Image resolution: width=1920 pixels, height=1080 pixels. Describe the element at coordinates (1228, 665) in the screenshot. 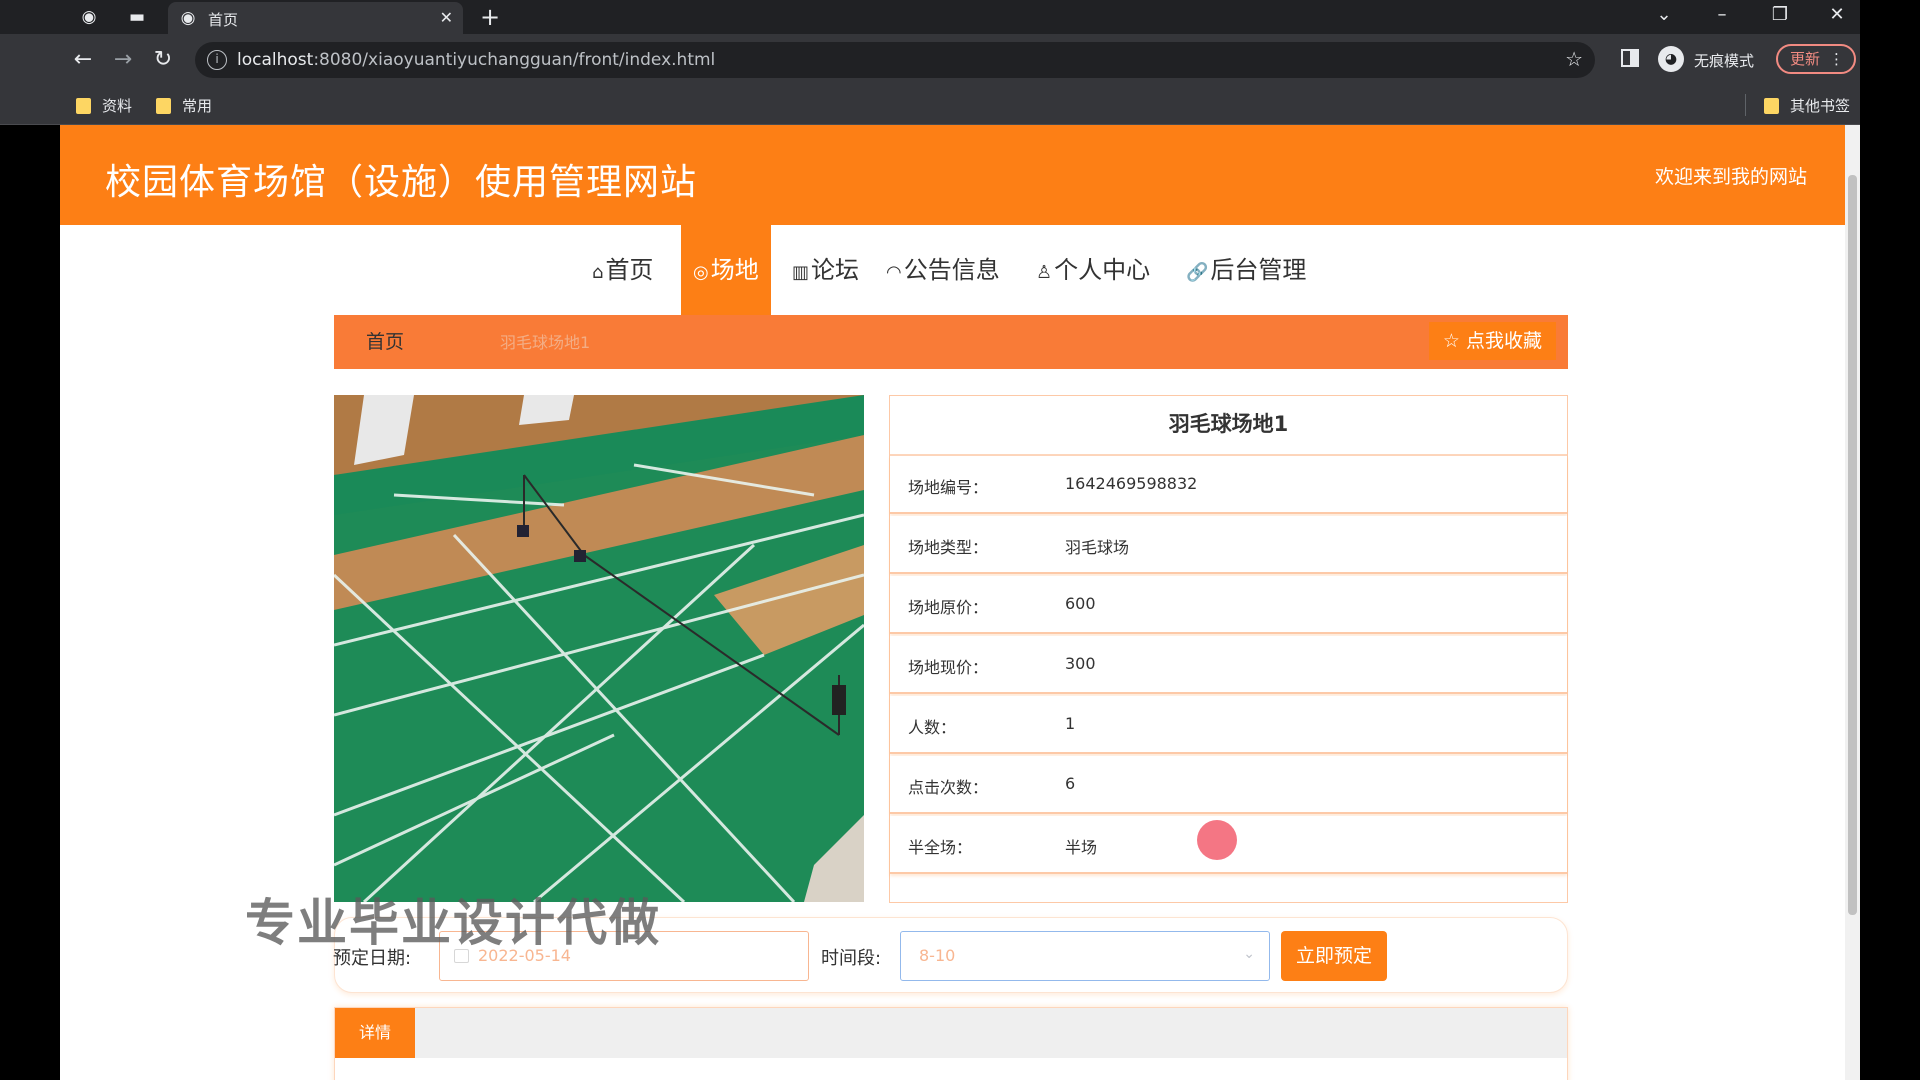

I see `info-row: 场地现价： 300` at that location.